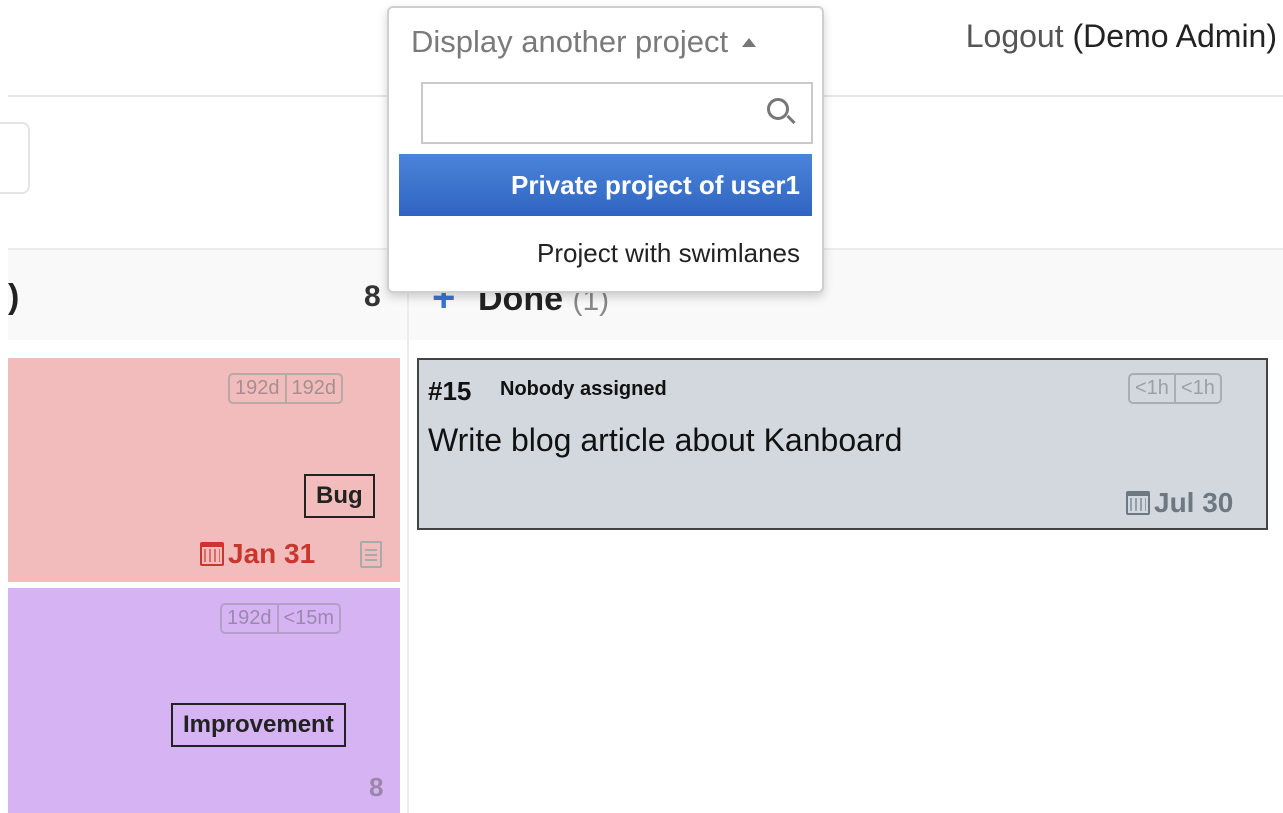 Image resolution: width=1283 pixels, height=813 pixels. Describe the element at coordinates (313, 388) in the screenshot. I see `time-estimate-badge: 192d` at that location.